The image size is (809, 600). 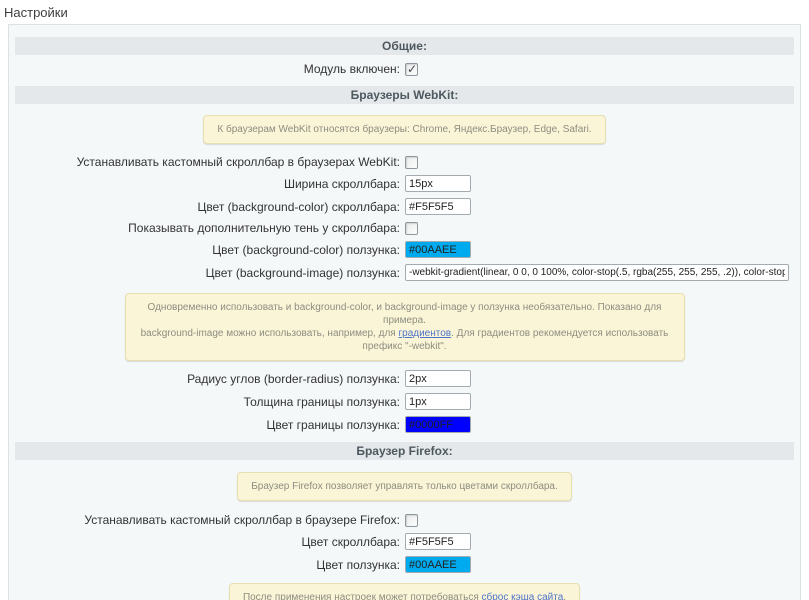 What do you see at coordinates (411, 162) in the screenshot?
I see `webkit-custom-scrollbar-checkbox` at bounding box center [411, 162].